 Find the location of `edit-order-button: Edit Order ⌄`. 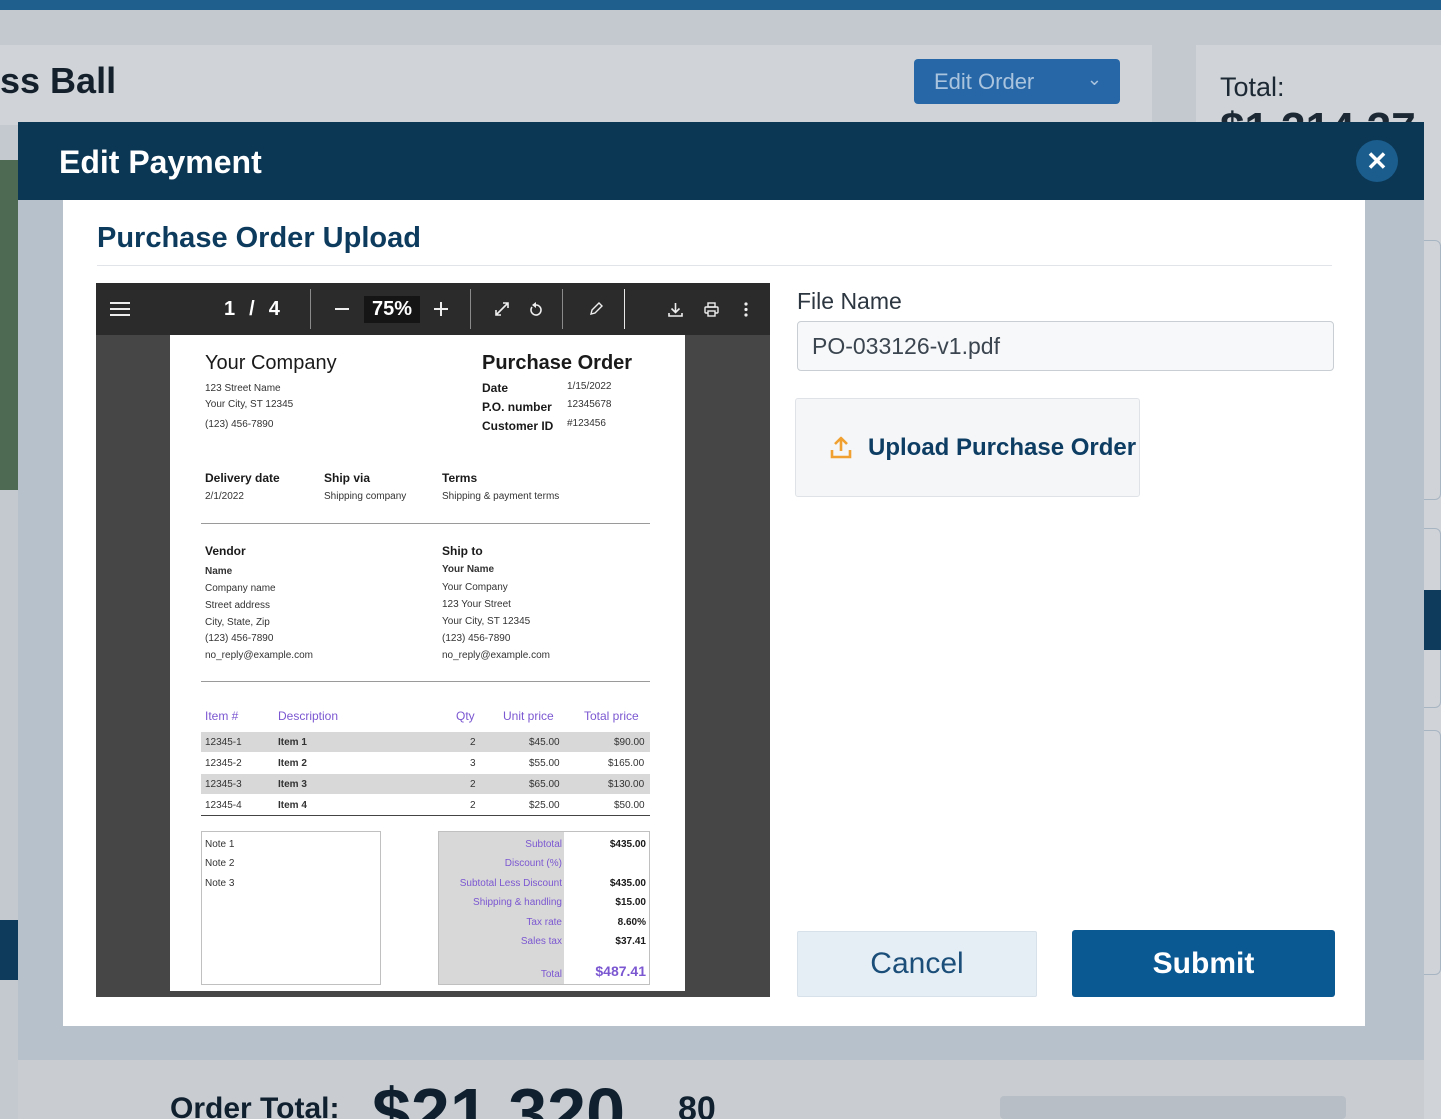

edit-order-button: Edit Order ⌄ is located at coordinates (1017, 81).